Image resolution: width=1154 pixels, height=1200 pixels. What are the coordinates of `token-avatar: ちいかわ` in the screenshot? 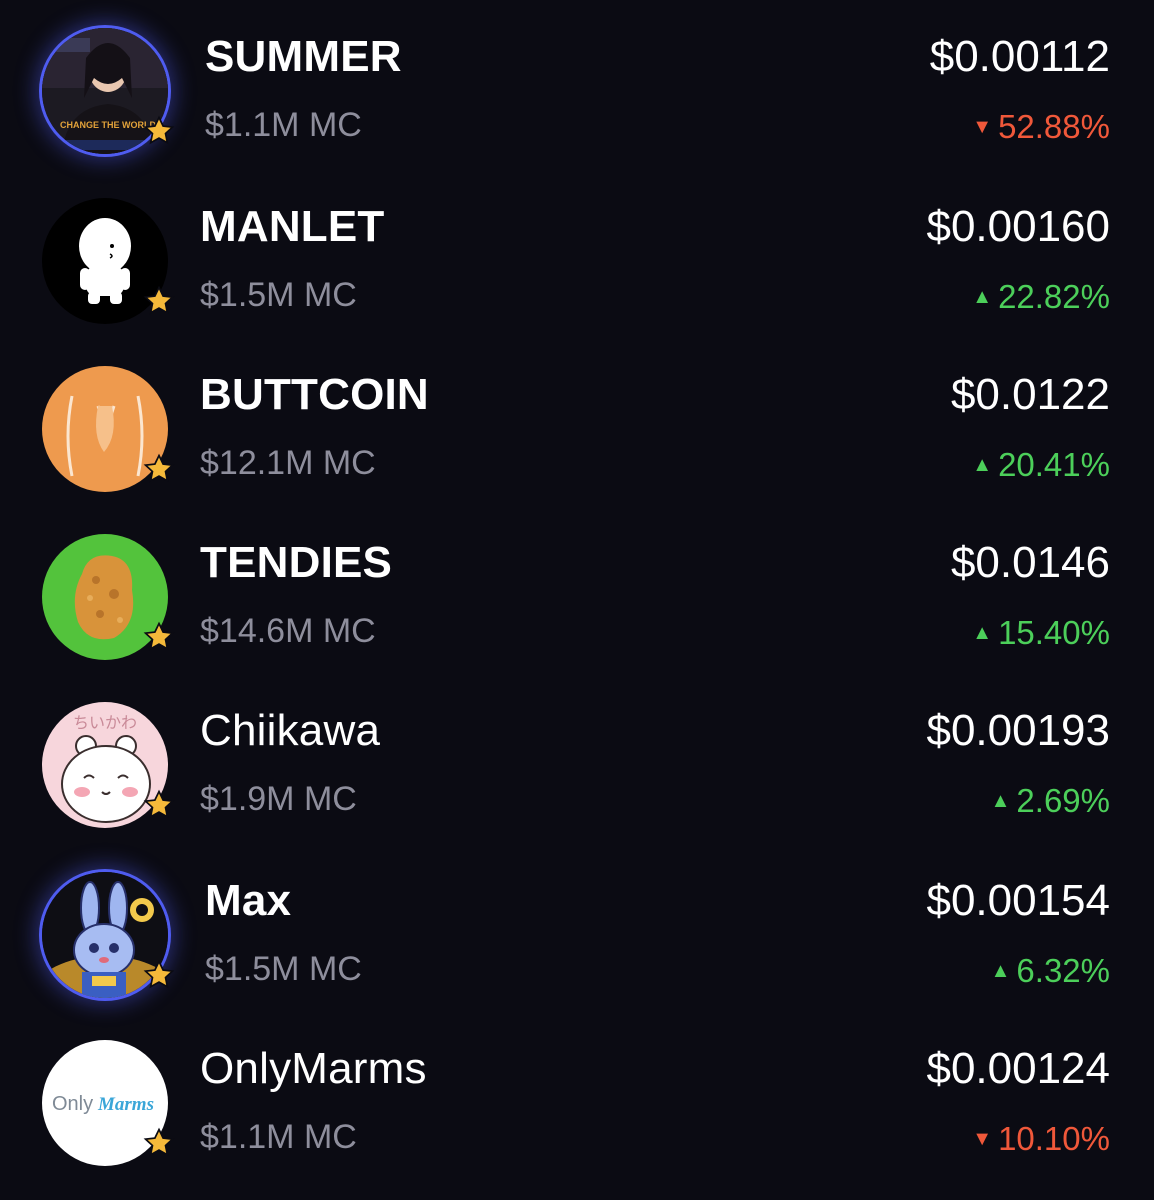 It's located at (108, 765).